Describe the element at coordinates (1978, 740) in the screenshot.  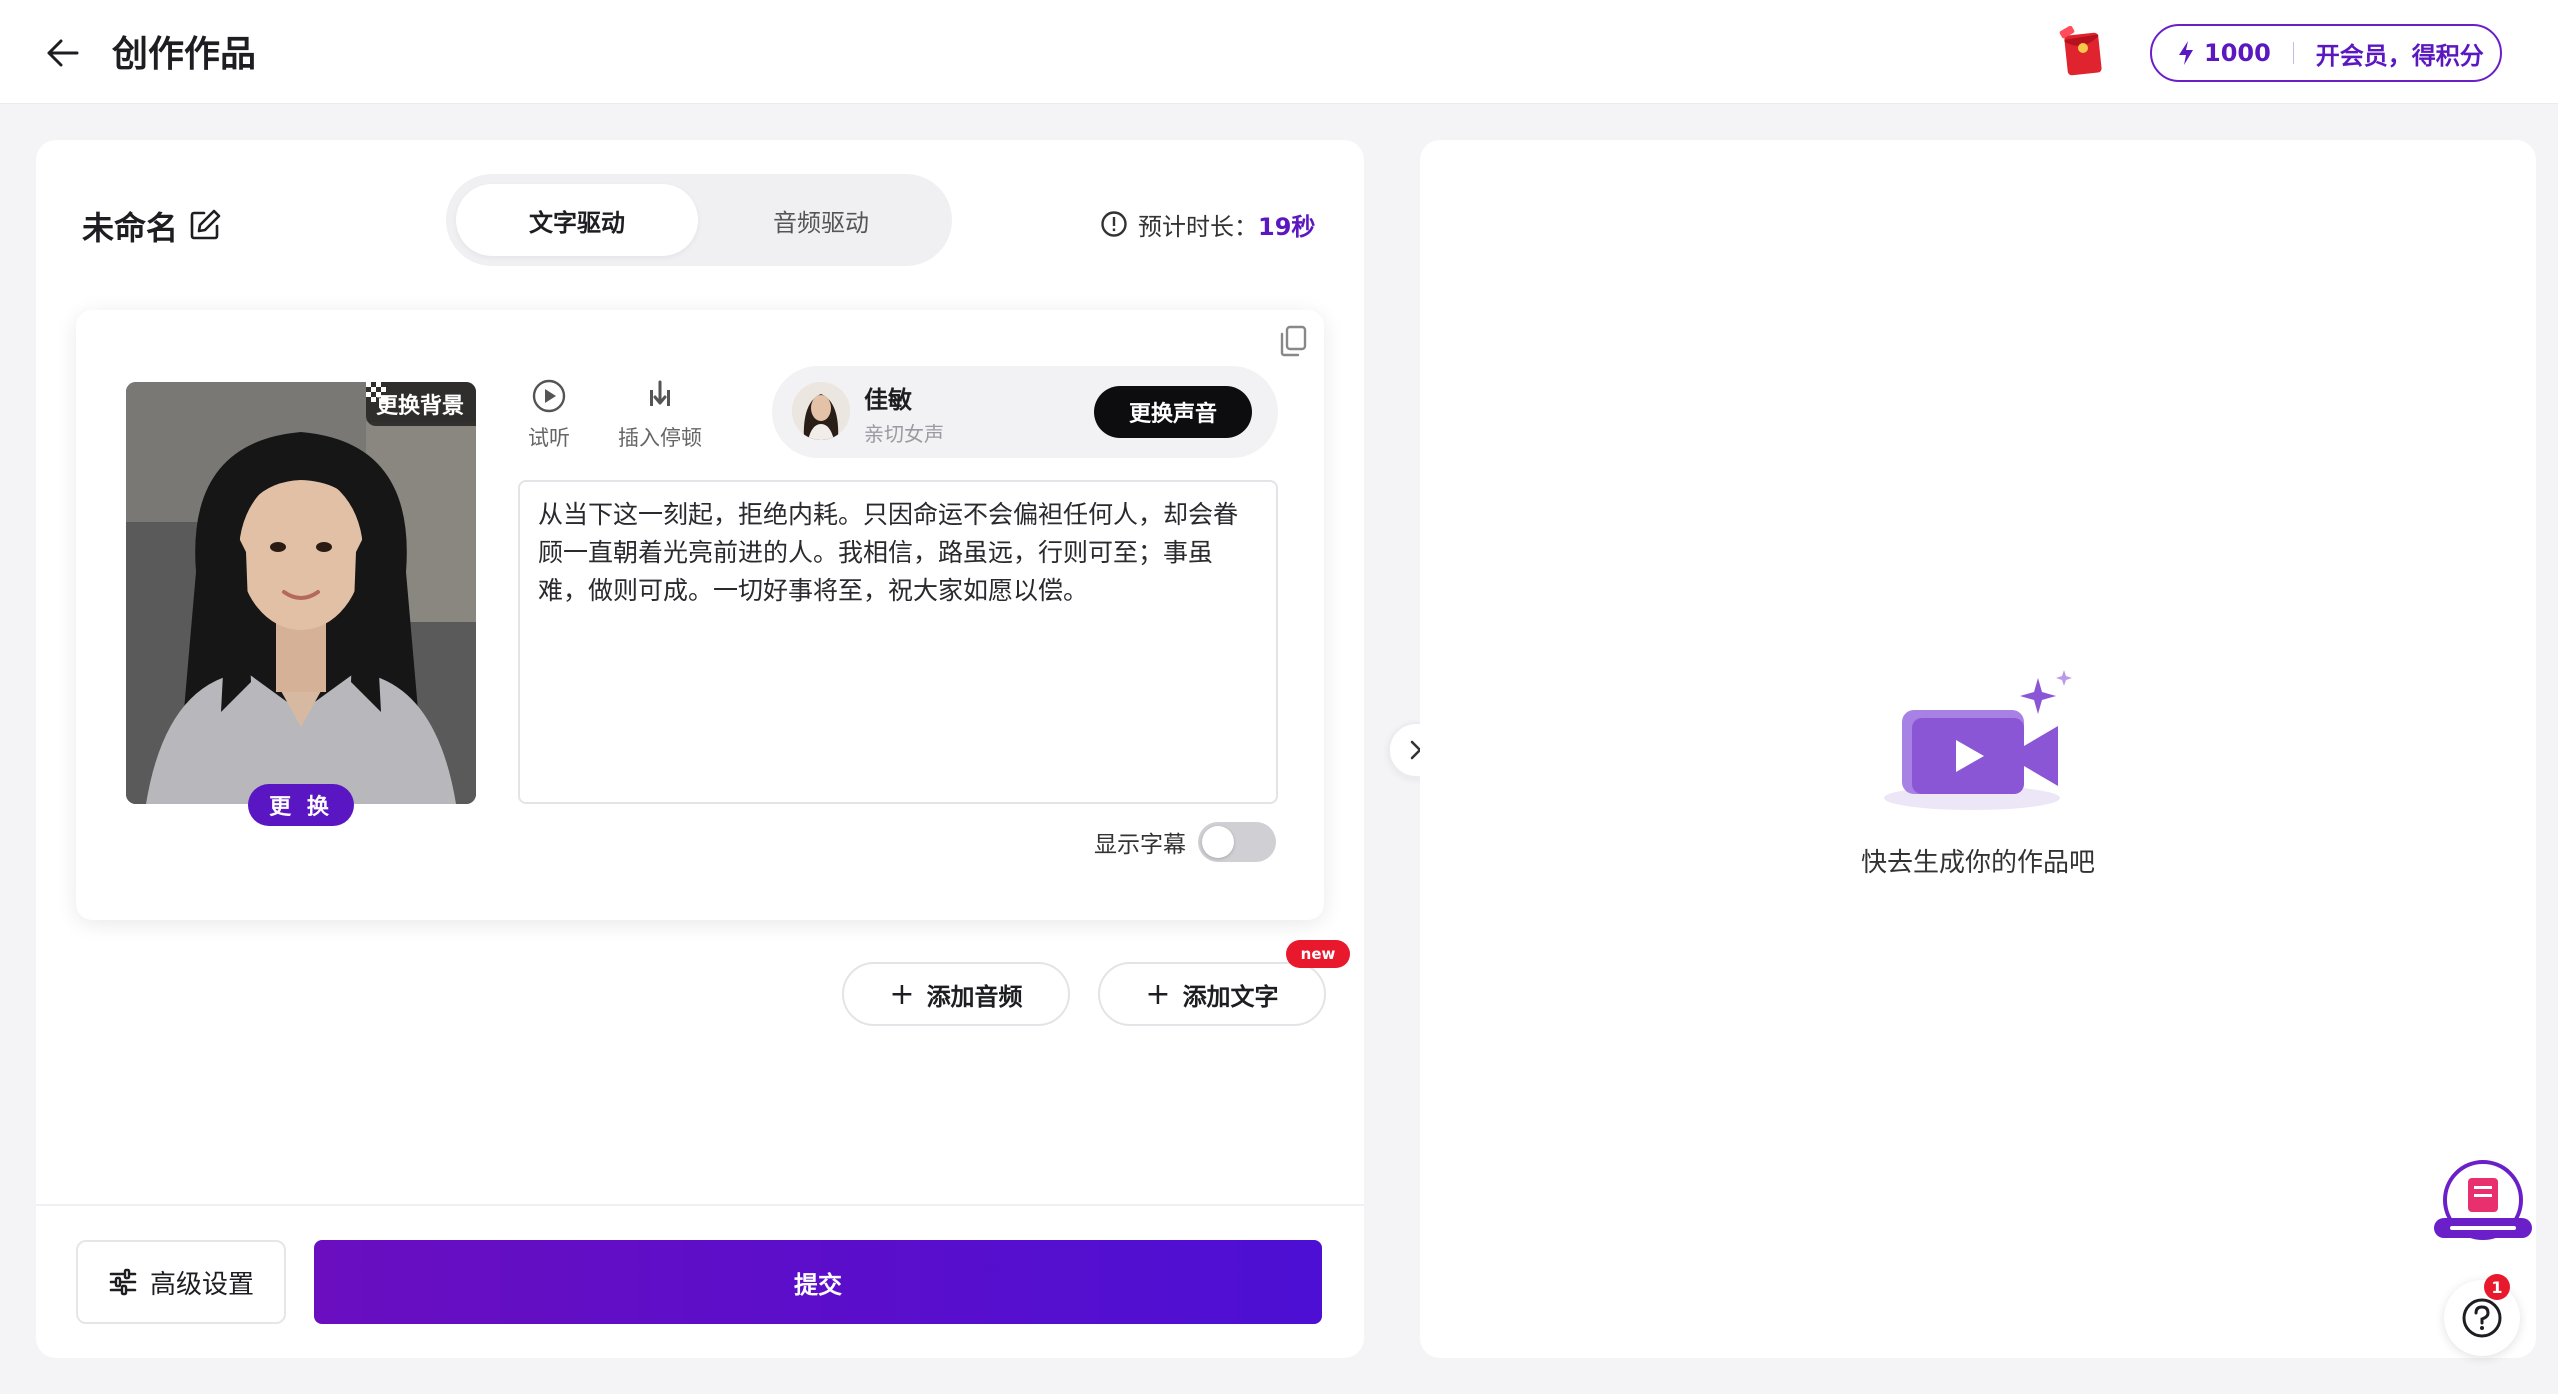
I see `video-camera-icon` at that location.